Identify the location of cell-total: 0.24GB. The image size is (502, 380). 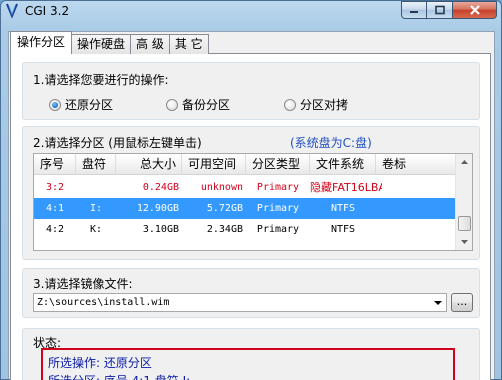
(160, 187).